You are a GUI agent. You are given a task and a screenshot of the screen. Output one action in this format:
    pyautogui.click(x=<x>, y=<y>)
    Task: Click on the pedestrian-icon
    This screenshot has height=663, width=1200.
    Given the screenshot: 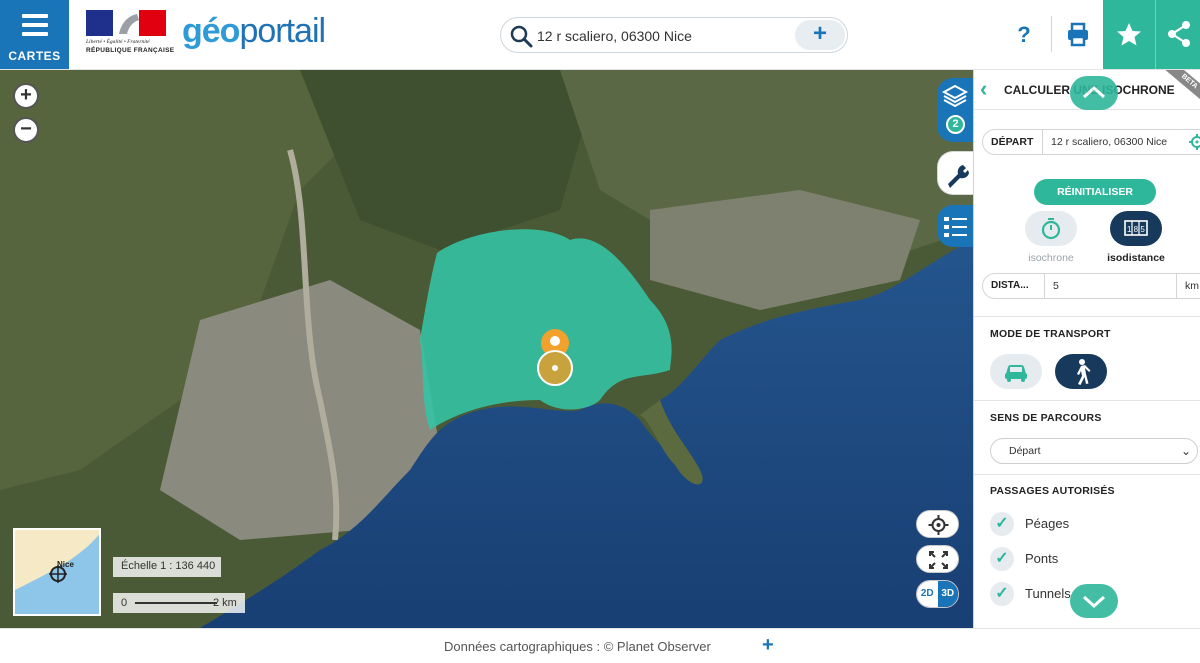 What is the action you would take?
    pyautogui.click(x=1084, y=372)
    